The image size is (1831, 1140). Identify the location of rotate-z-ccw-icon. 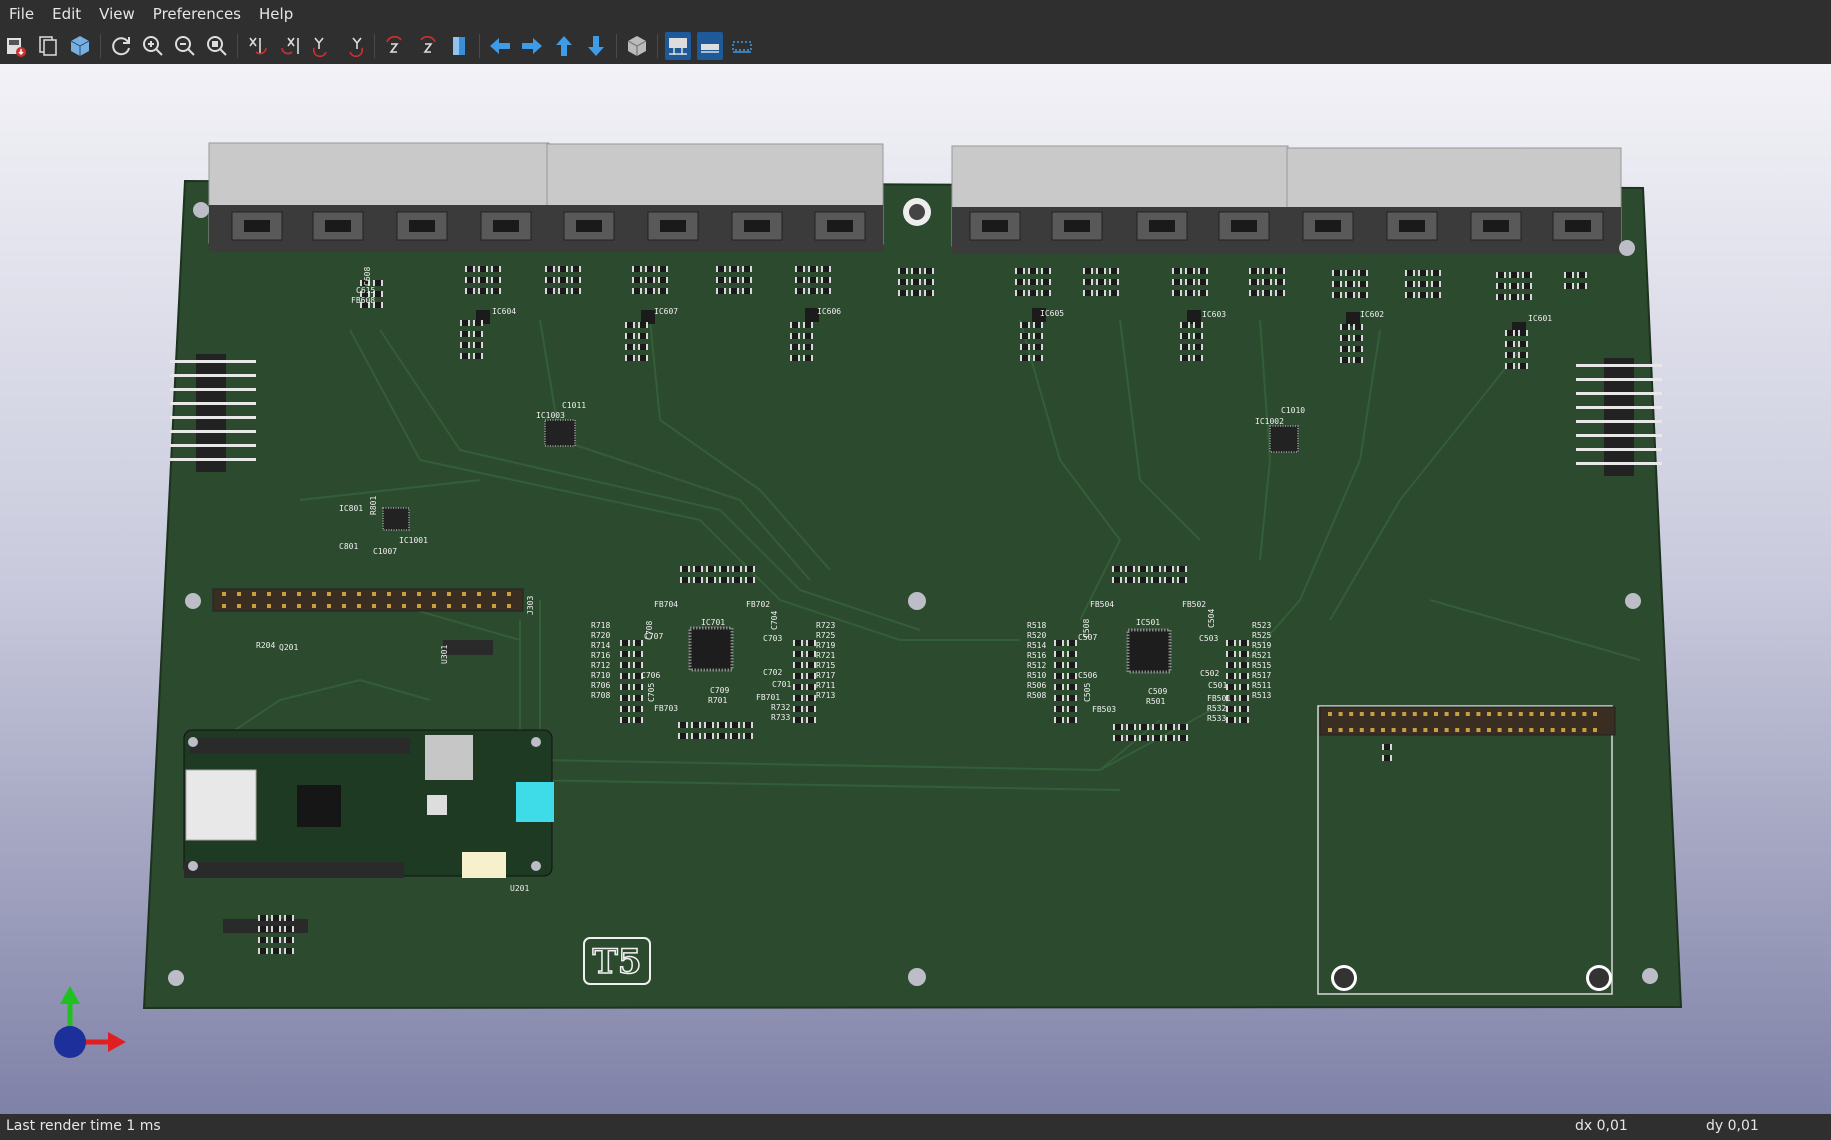
(427, 46).